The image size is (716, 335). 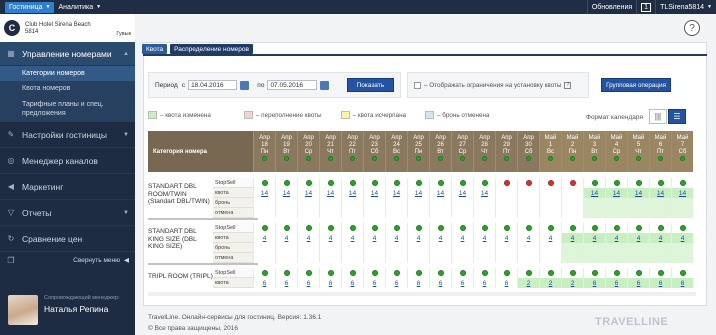 I want to click on horizontal-scrollbar, so click(x=422, y=294).